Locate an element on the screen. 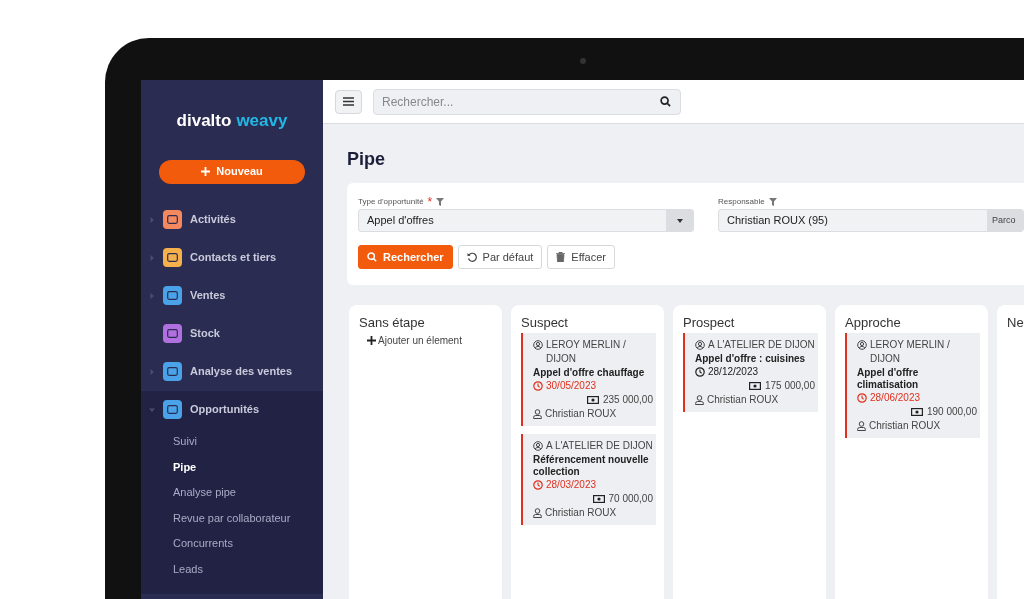 This screenshot has width=1024, height=599. submenu-item: Revue par collaborateur is located at coordinates (232, 517).